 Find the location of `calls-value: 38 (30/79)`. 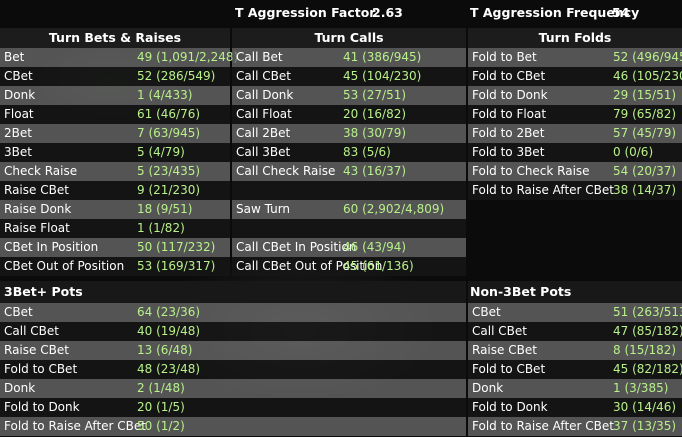

calls-value: 38 (30/79) is located at coordinates (375, 133).